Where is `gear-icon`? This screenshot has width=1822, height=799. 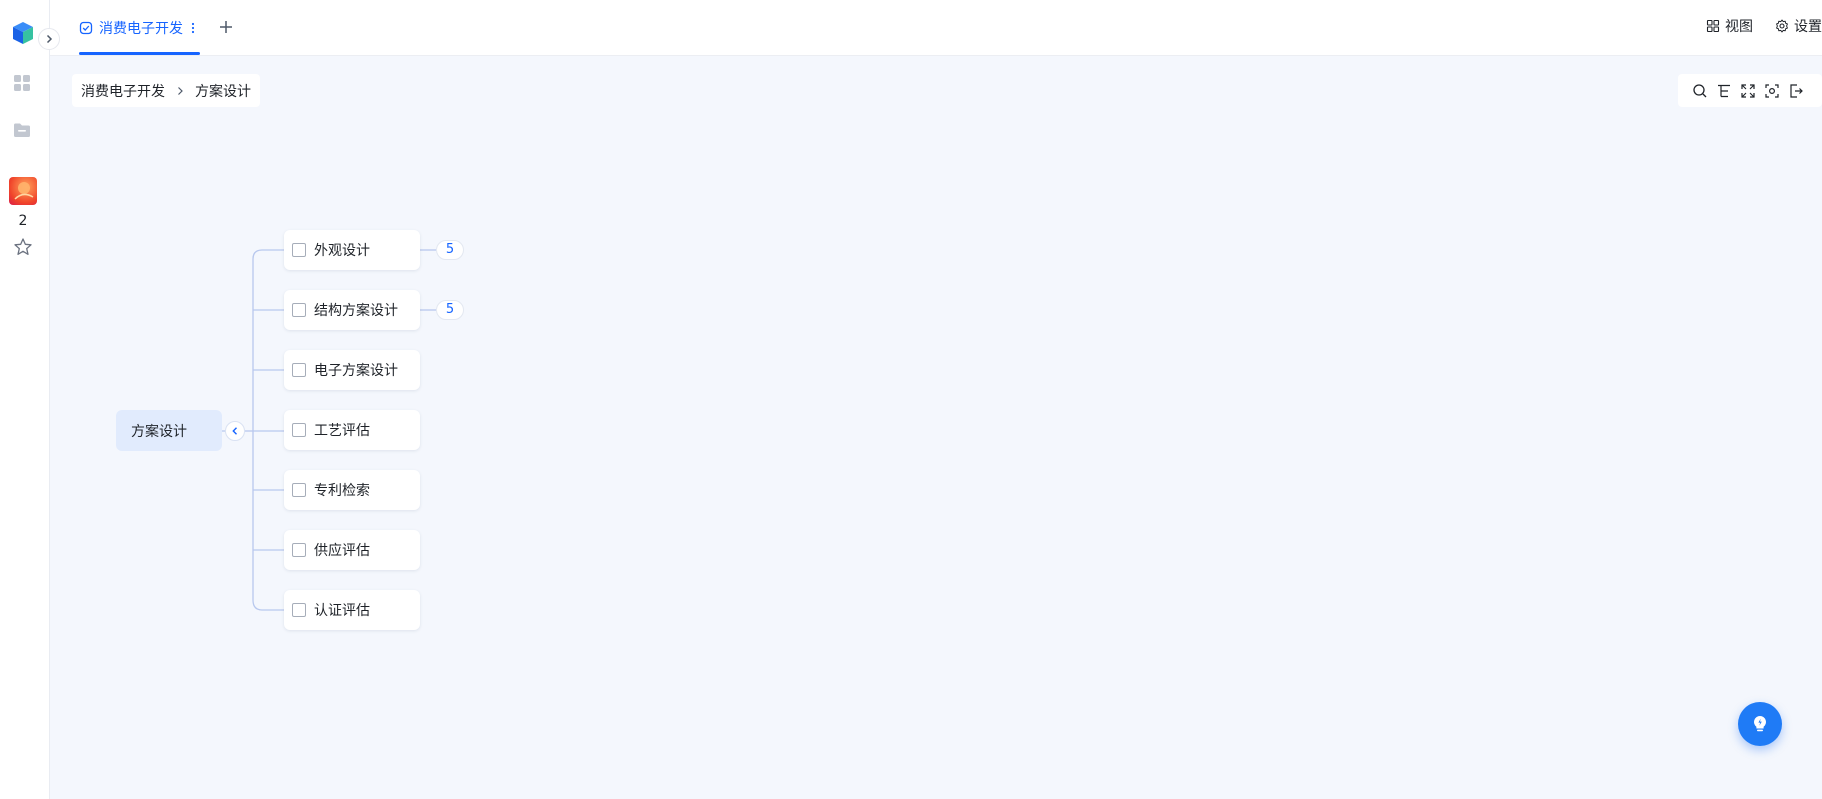 gear-icon is located at coordinates (1782, 26).